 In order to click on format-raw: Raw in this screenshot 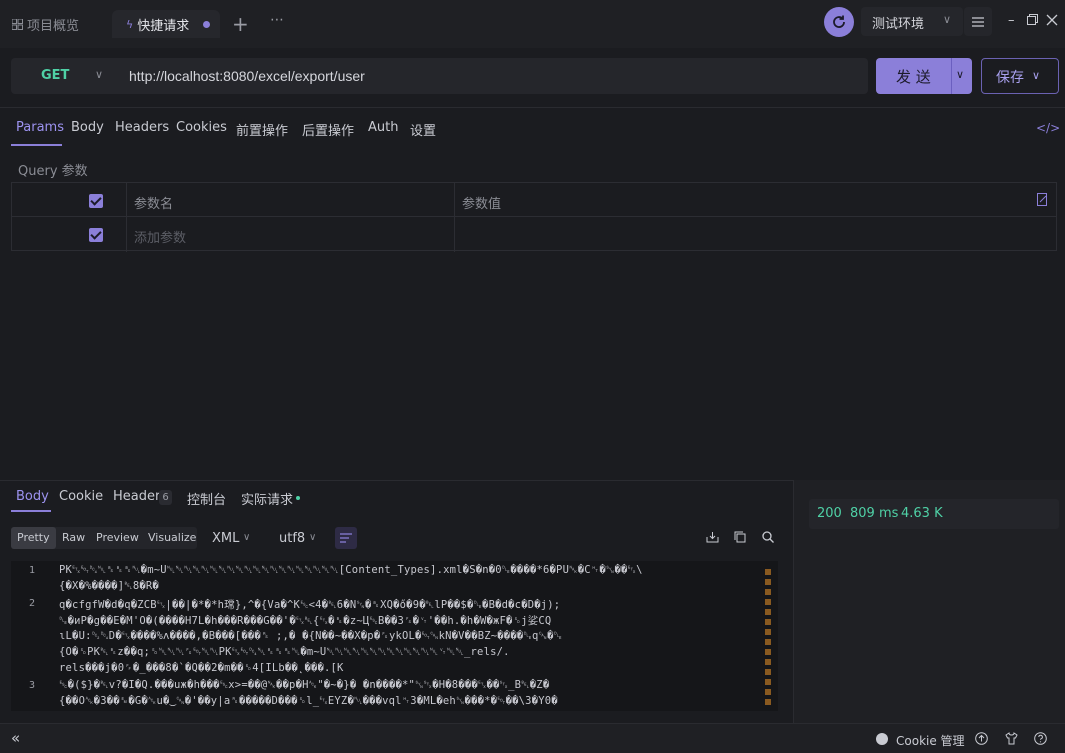, I will do `click(73, 538)`.